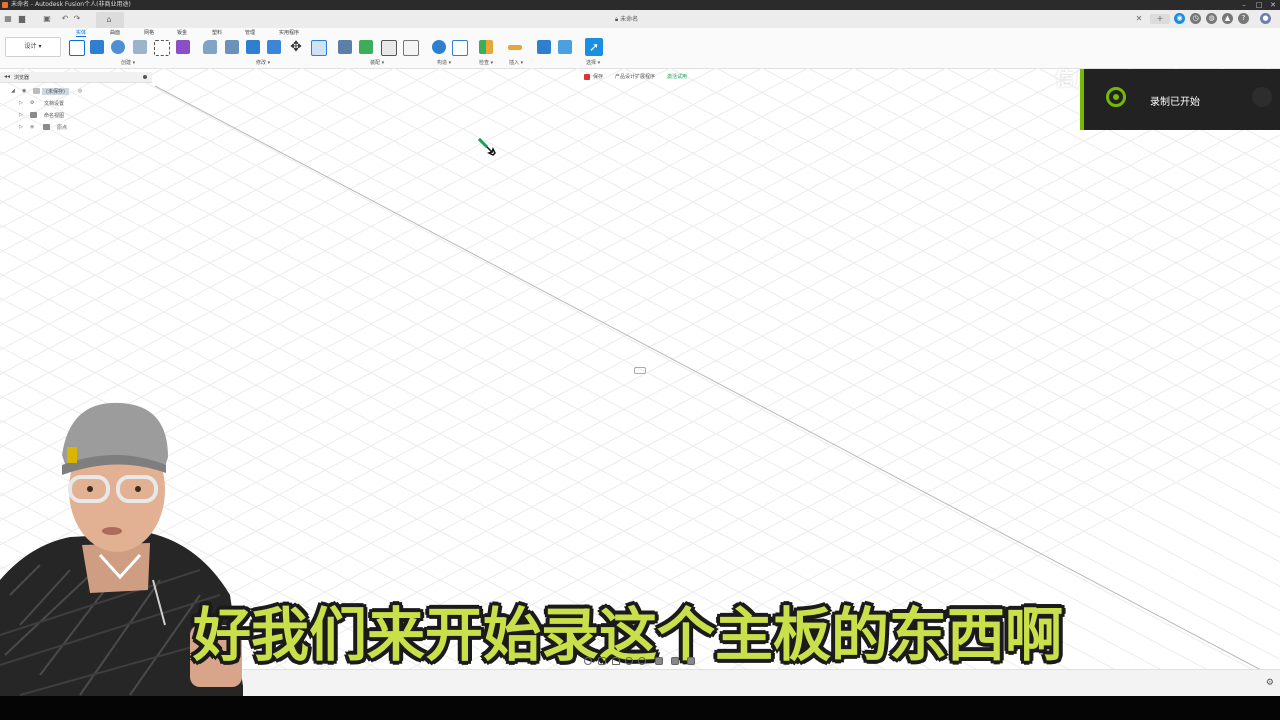 Image resolution: width=1280 pixels, height=720 pixels. I want to click on notifications-icon: ▲, so click(1227, 18).